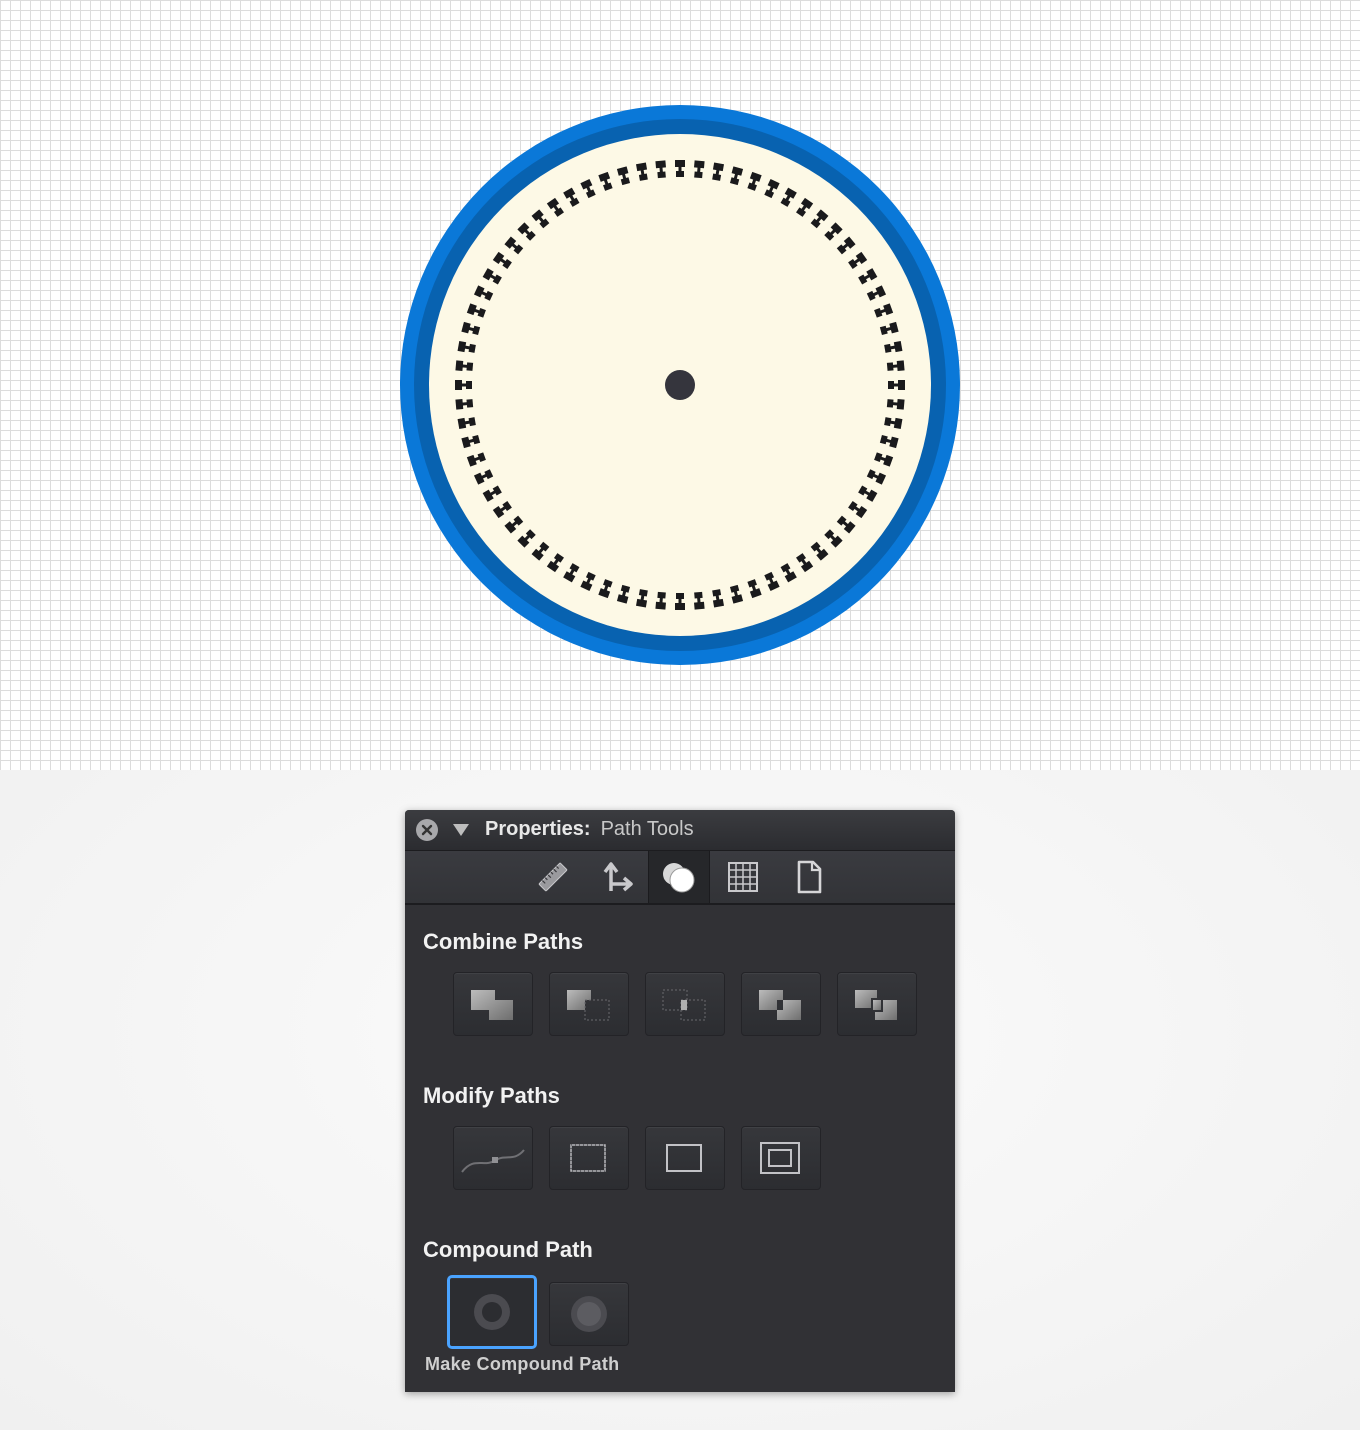 This screenshot has height=1430, width=1360. Describe the element at coordinates (647, 829) in the screenshot. I see `panel-title-value: Path Tools` at that location.